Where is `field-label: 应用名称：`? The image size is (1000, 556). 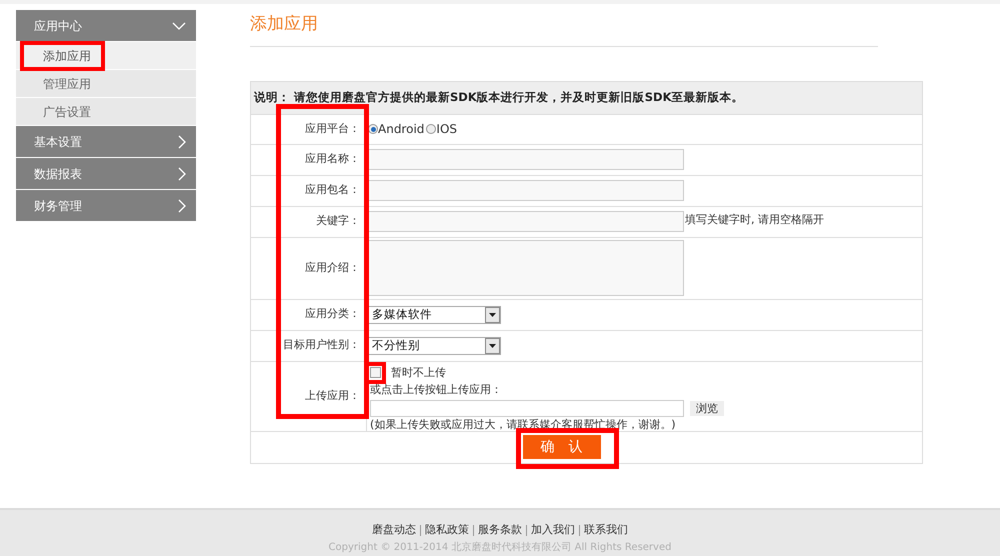
field-label: 应用名称： is located at coordinates (332, 159).